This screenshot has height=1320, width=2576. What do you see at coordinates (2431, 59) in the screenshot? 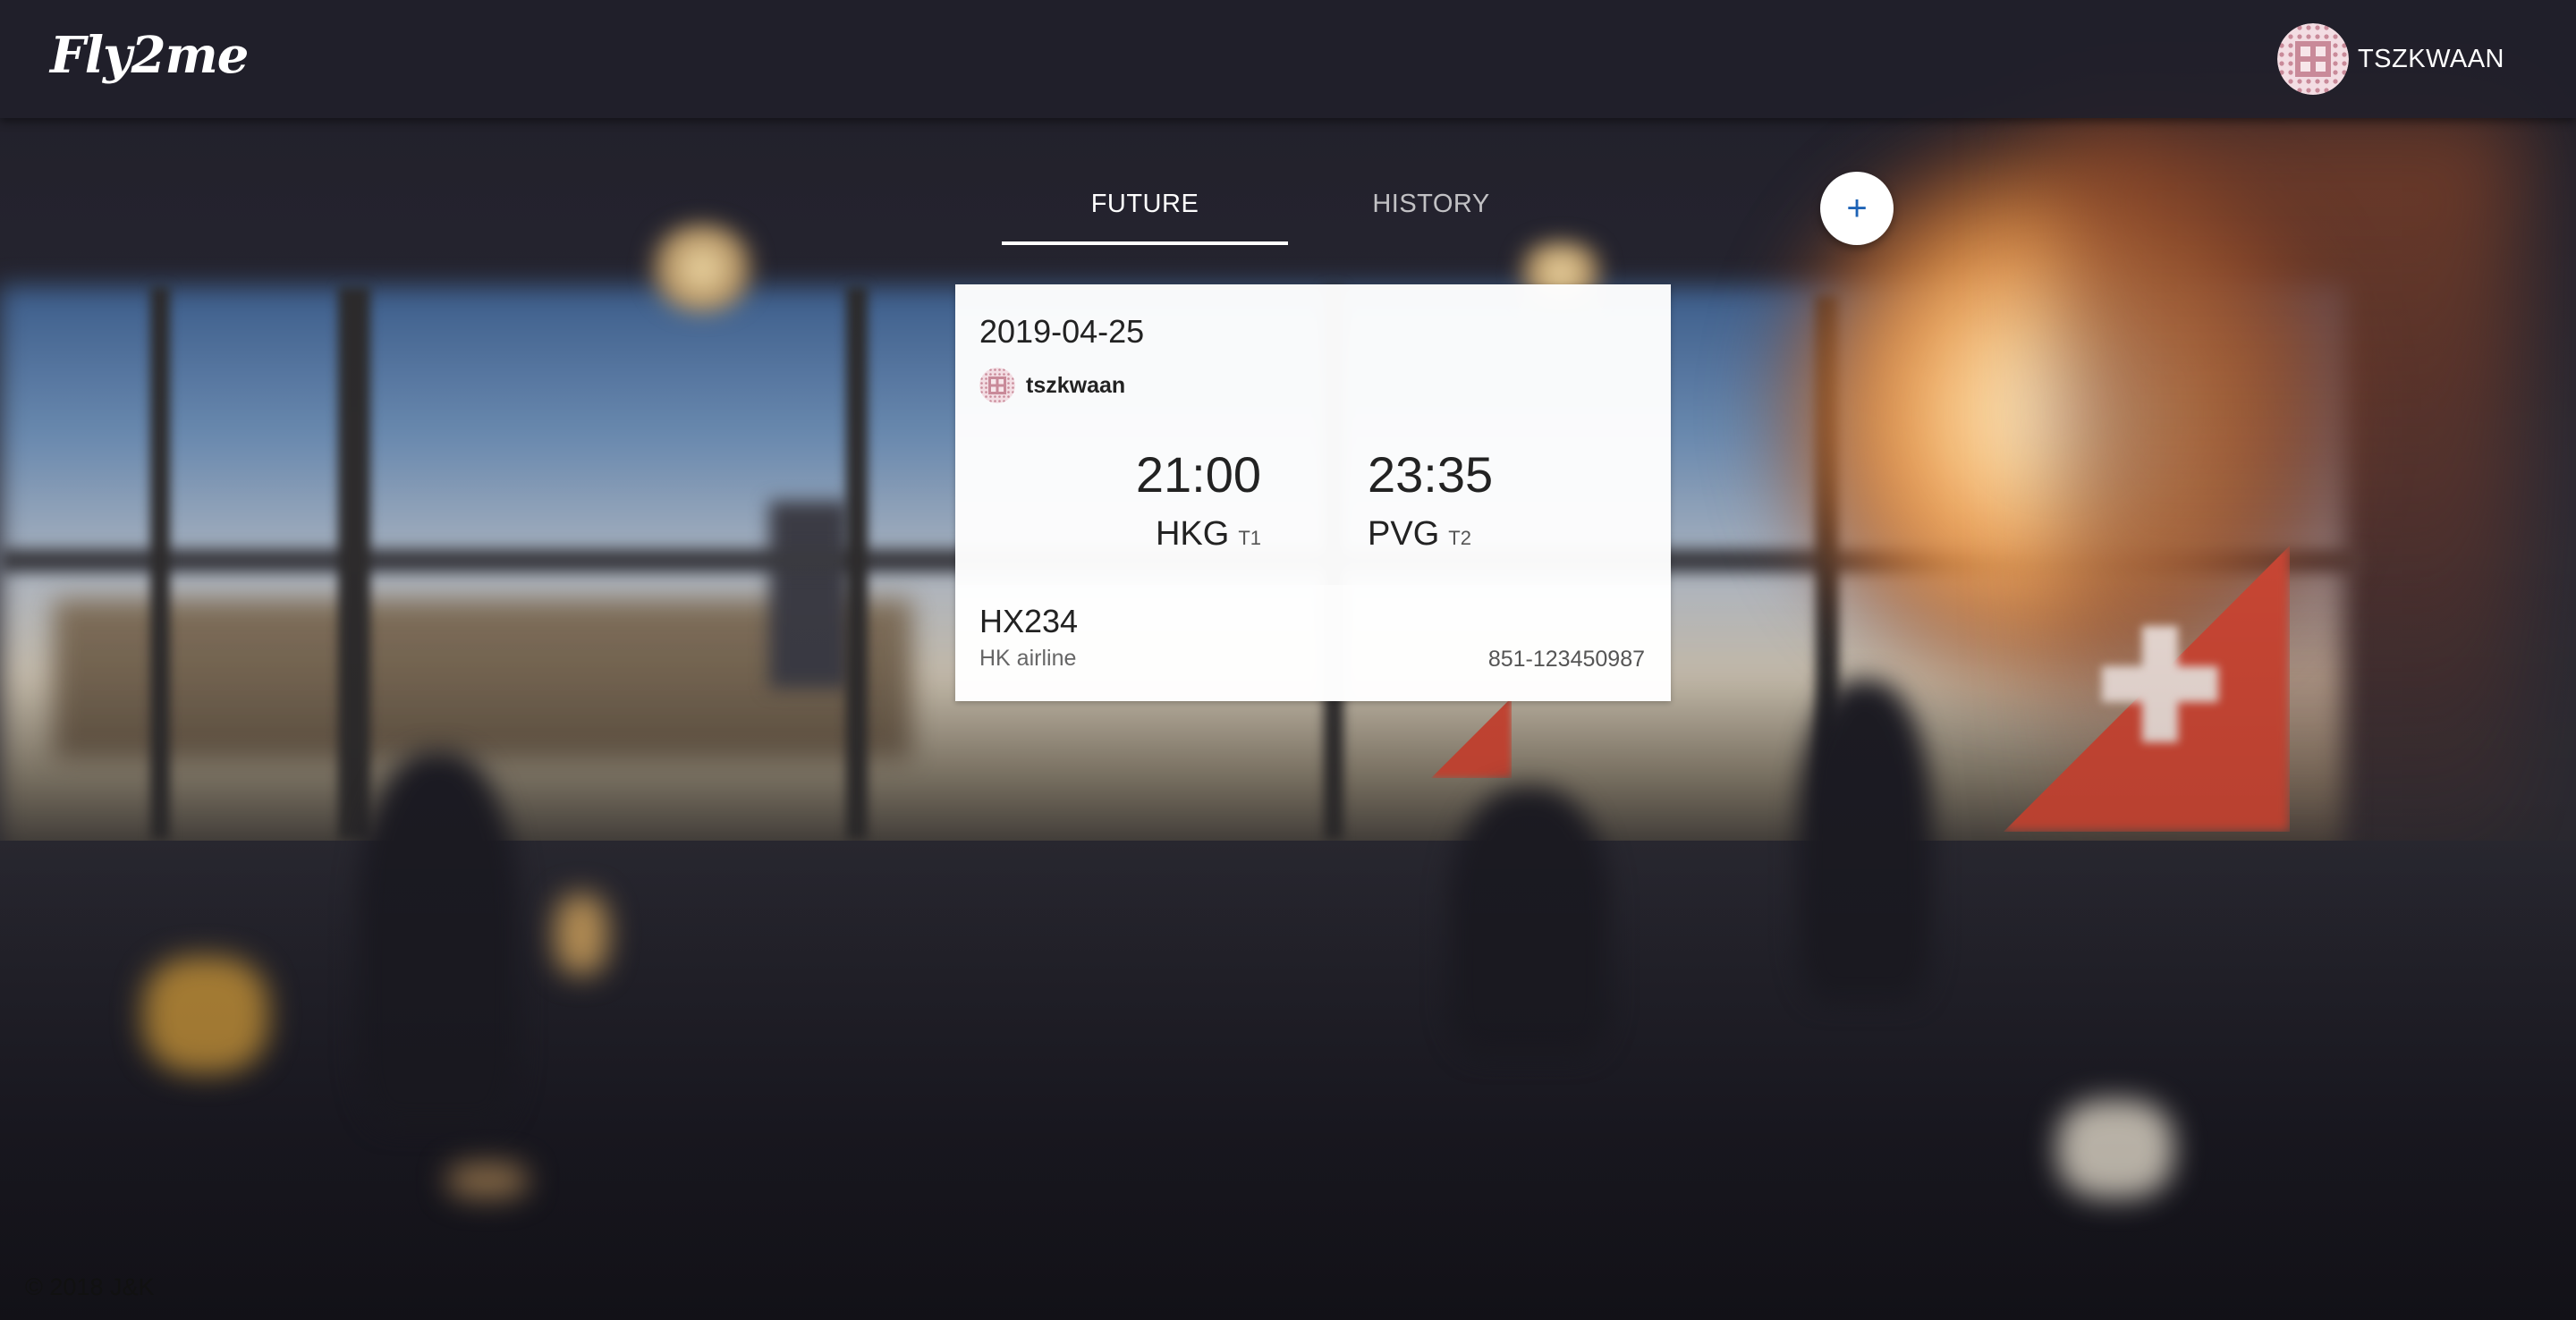
I see `username-label: TSZKWAAN` at bounding box center [2431, 59].